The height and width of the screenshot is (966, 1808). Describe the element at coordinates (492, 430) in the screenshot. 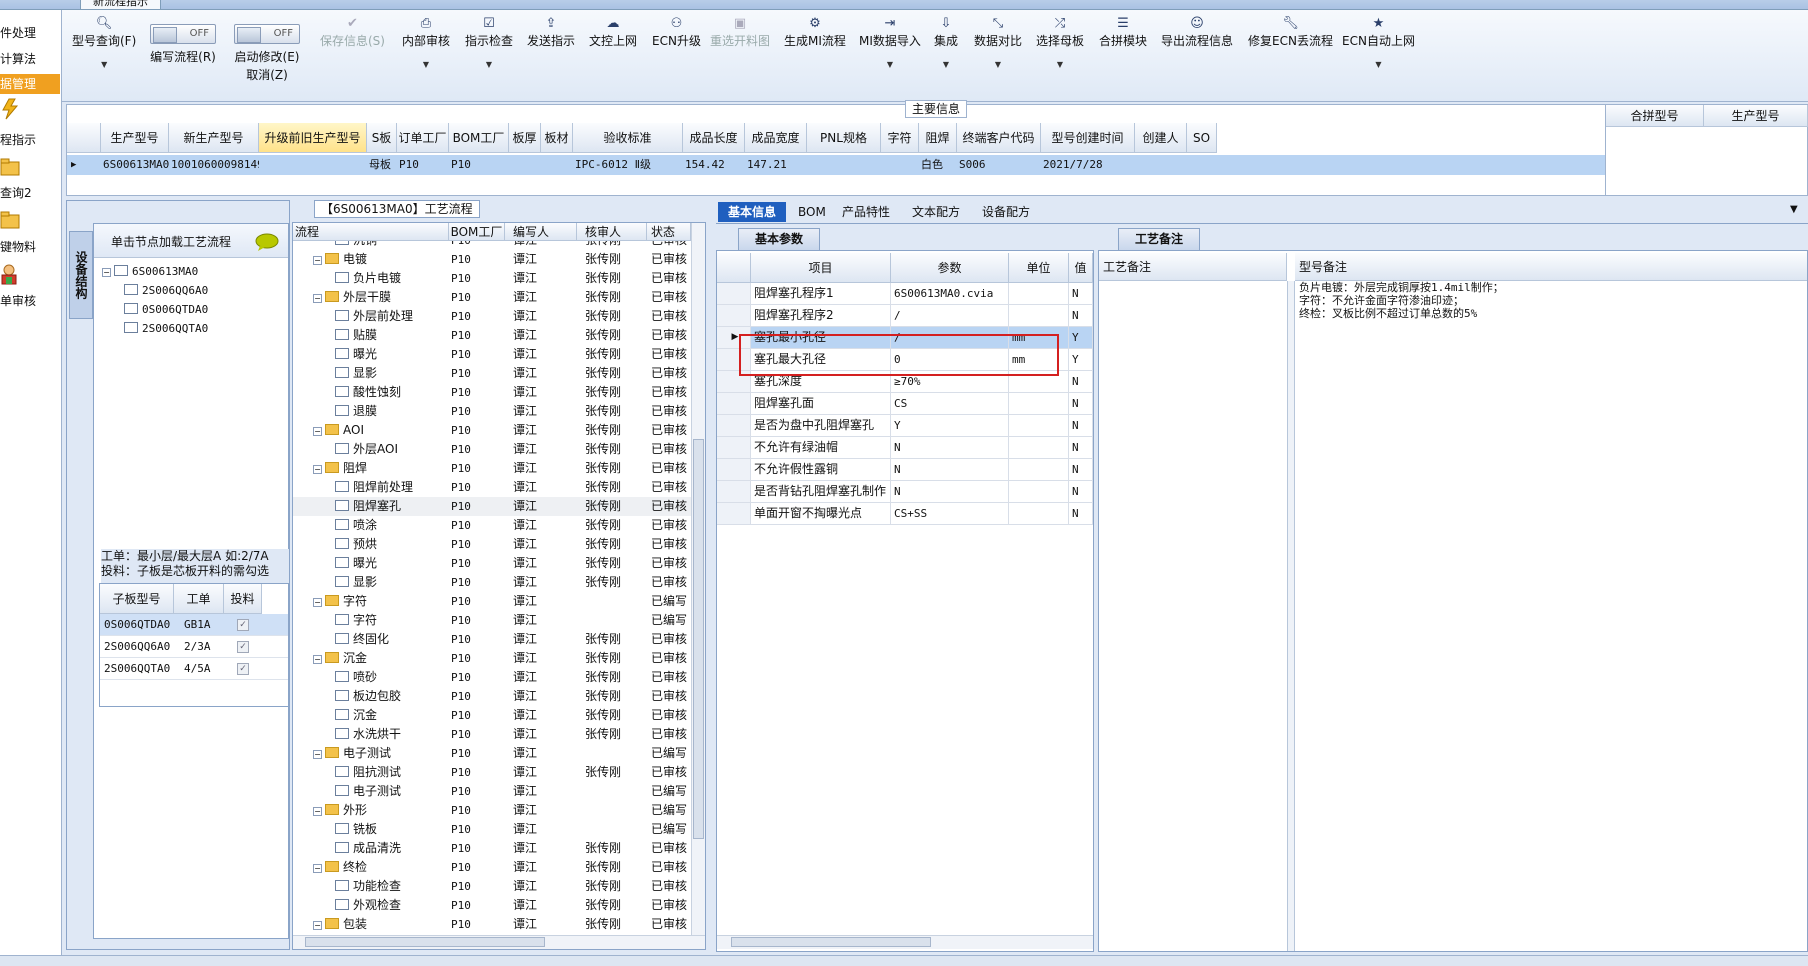

I see `flow-row: − AOI P10 谭江 张传刚 已审核` at that location.